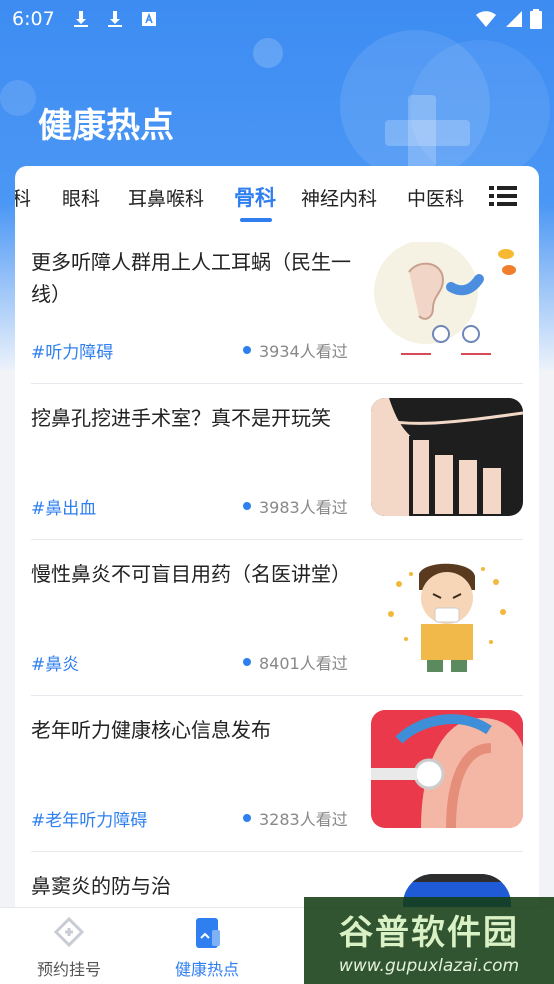 The width and height of the screenshot is (554, 984). Describe the element at coordinates (447, 457) in the screenshot. I see `nose-picking-illustration` at that location.